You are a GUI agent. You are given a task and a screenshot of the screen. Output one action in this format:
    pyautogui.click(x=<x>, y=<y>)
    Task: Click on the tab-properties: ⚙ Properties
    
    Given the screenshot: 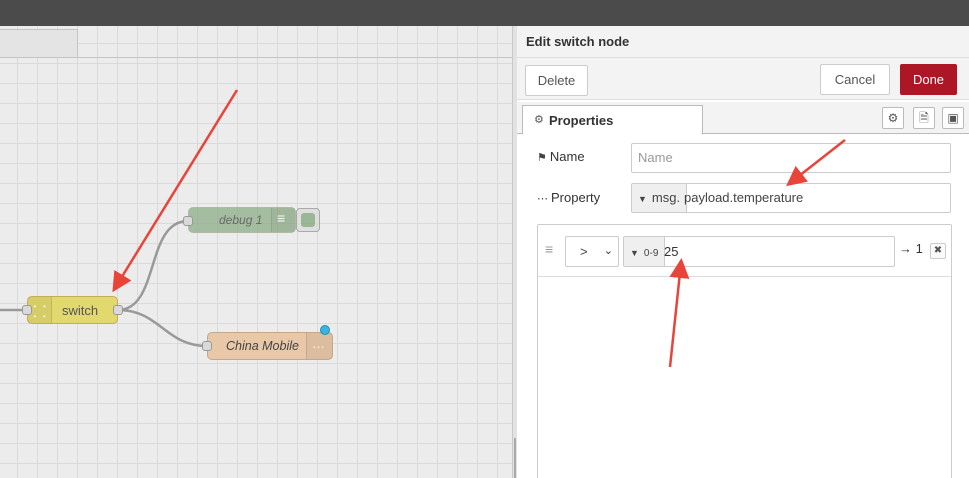 What is the action you would take?
    pyautogui.click(x=612, y=120)
    